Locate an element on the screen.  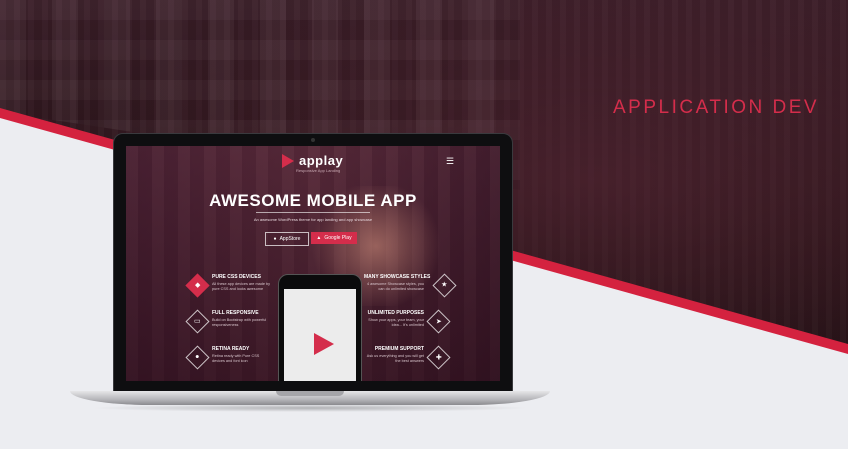
logo: applay is located at coordinates (312, 160).